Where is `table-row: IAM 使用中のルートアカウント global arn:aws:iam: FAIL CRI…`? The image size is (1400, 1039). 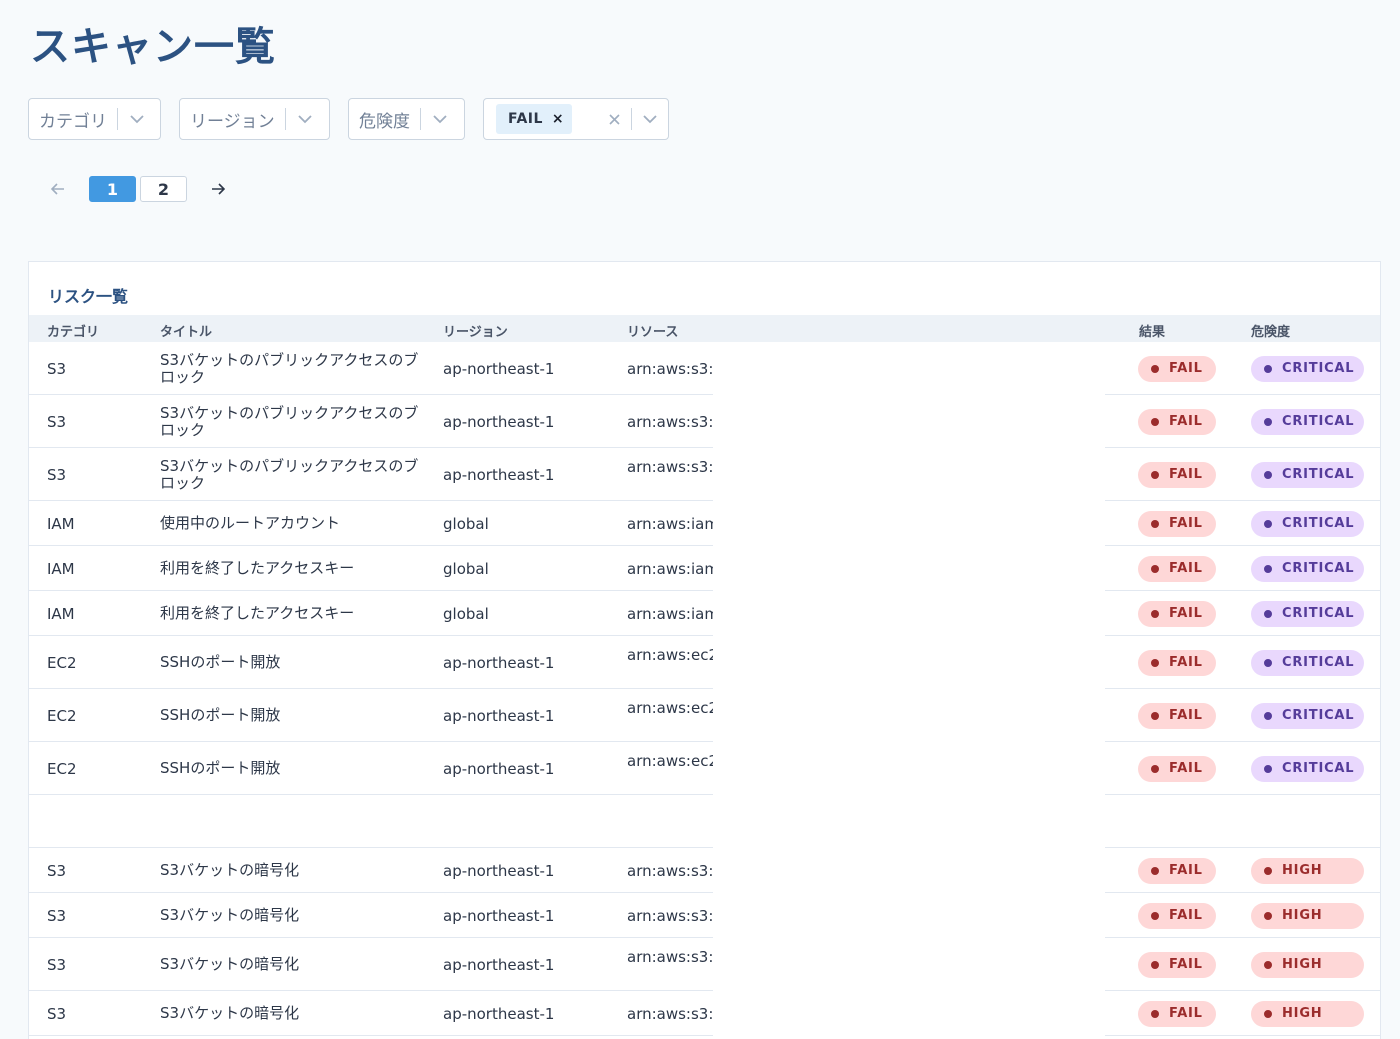 table-row: IAM 使用中のルートアカウント global arn:aws:iam: FAIL CRI… is located at coordinates (704, 523).